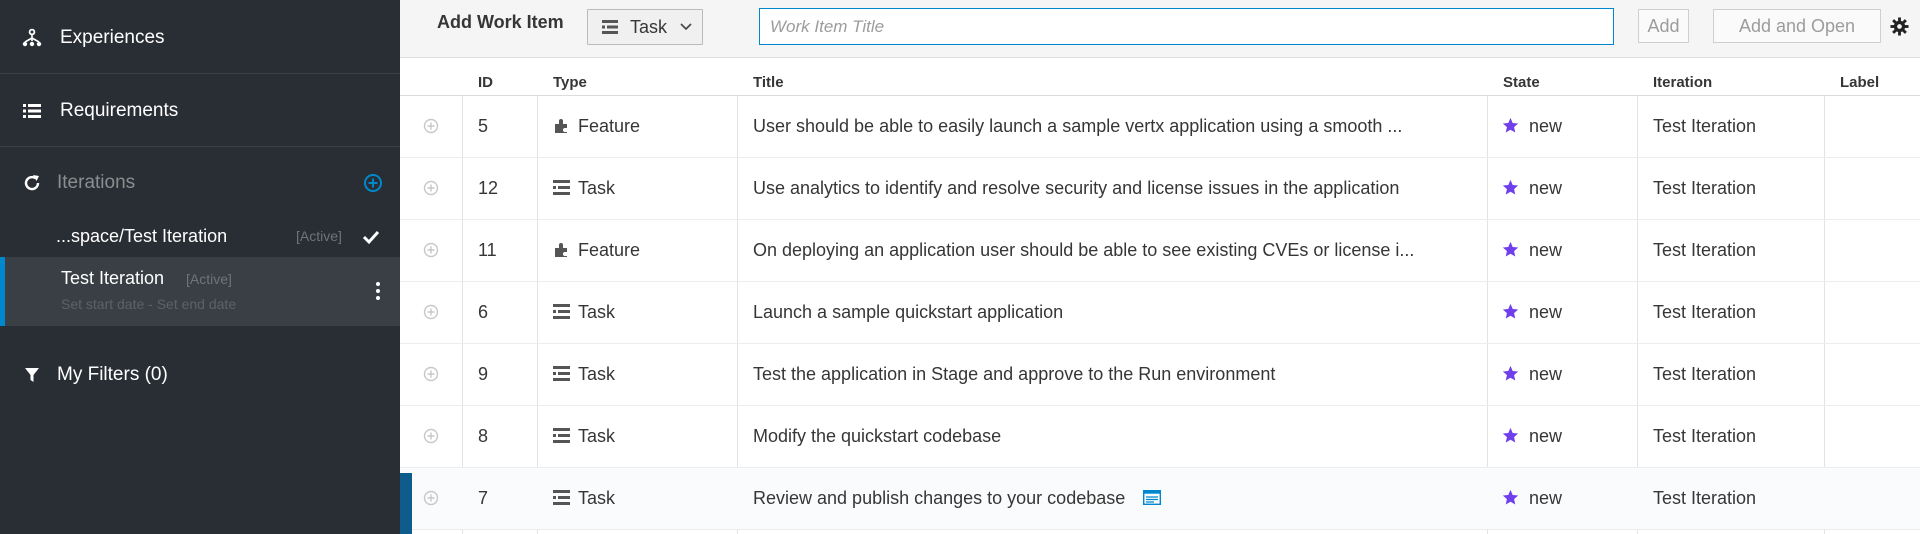 Image resolution: width=1920 pixels, height=534 pixels. What do you see at coordinates (112, 374) in the screenshot?
I see `sidebar-item-label: My Filters (0)` at bounding box center [112, 374].